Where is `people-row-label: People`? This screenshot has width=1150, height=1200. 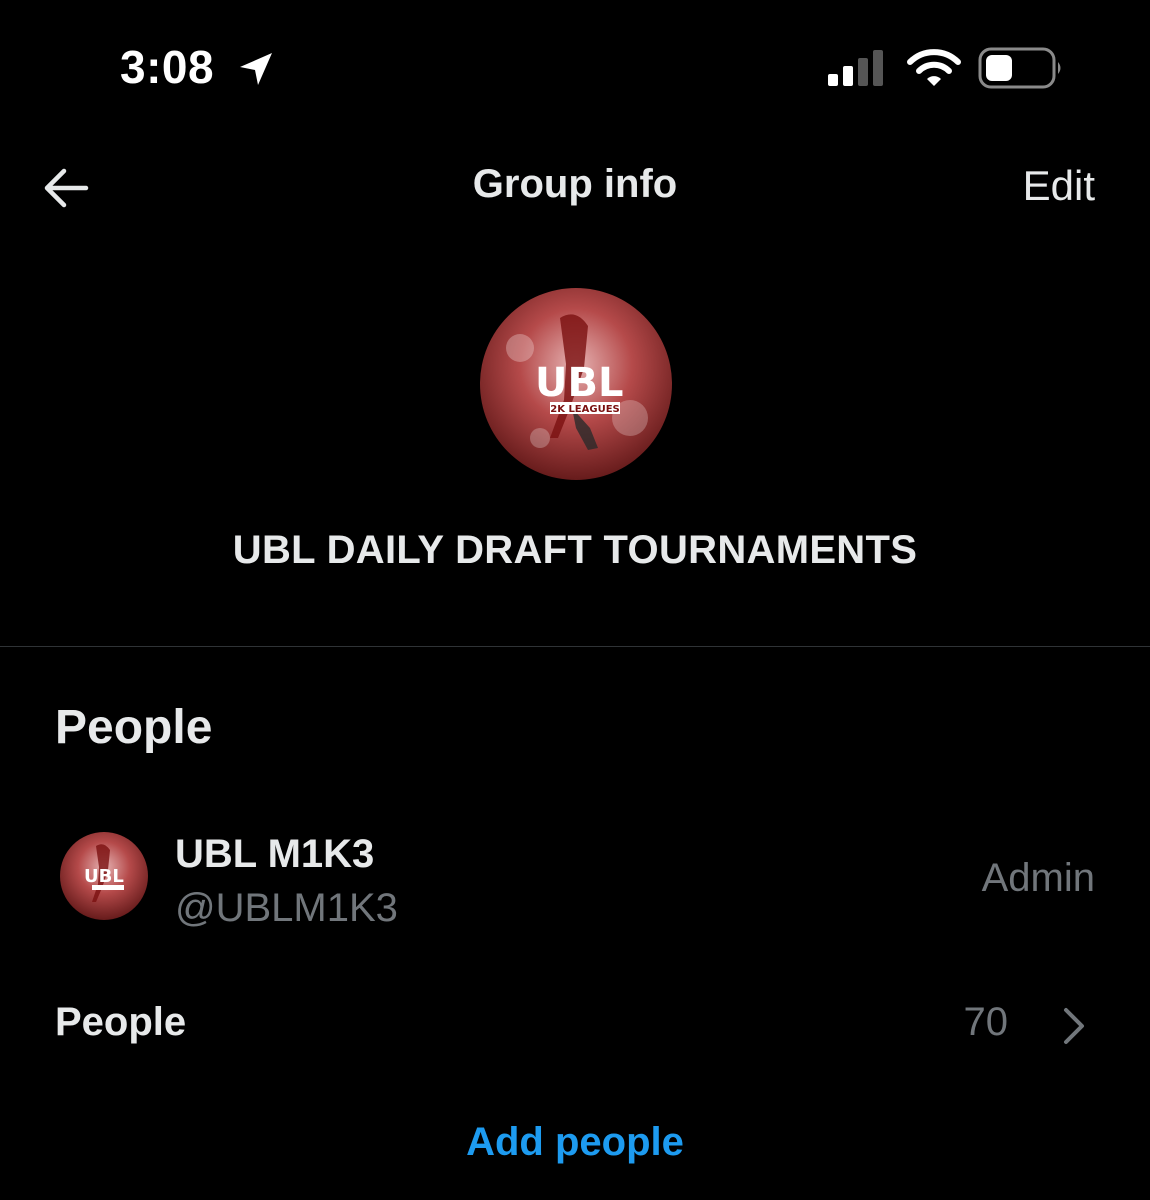
people-row-label: People is located at coordinates (121, 1022).